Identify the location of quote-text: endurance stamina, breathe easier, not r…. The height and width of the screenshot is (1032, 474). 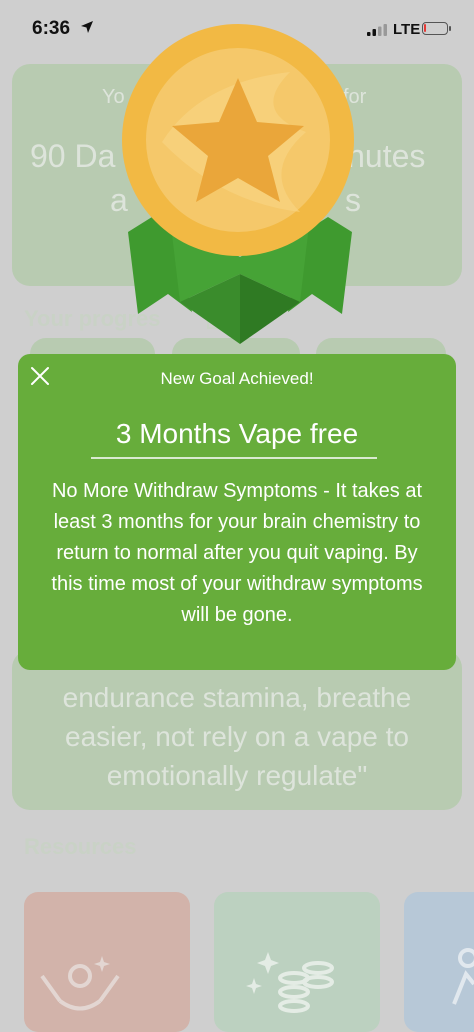
(237, 736).